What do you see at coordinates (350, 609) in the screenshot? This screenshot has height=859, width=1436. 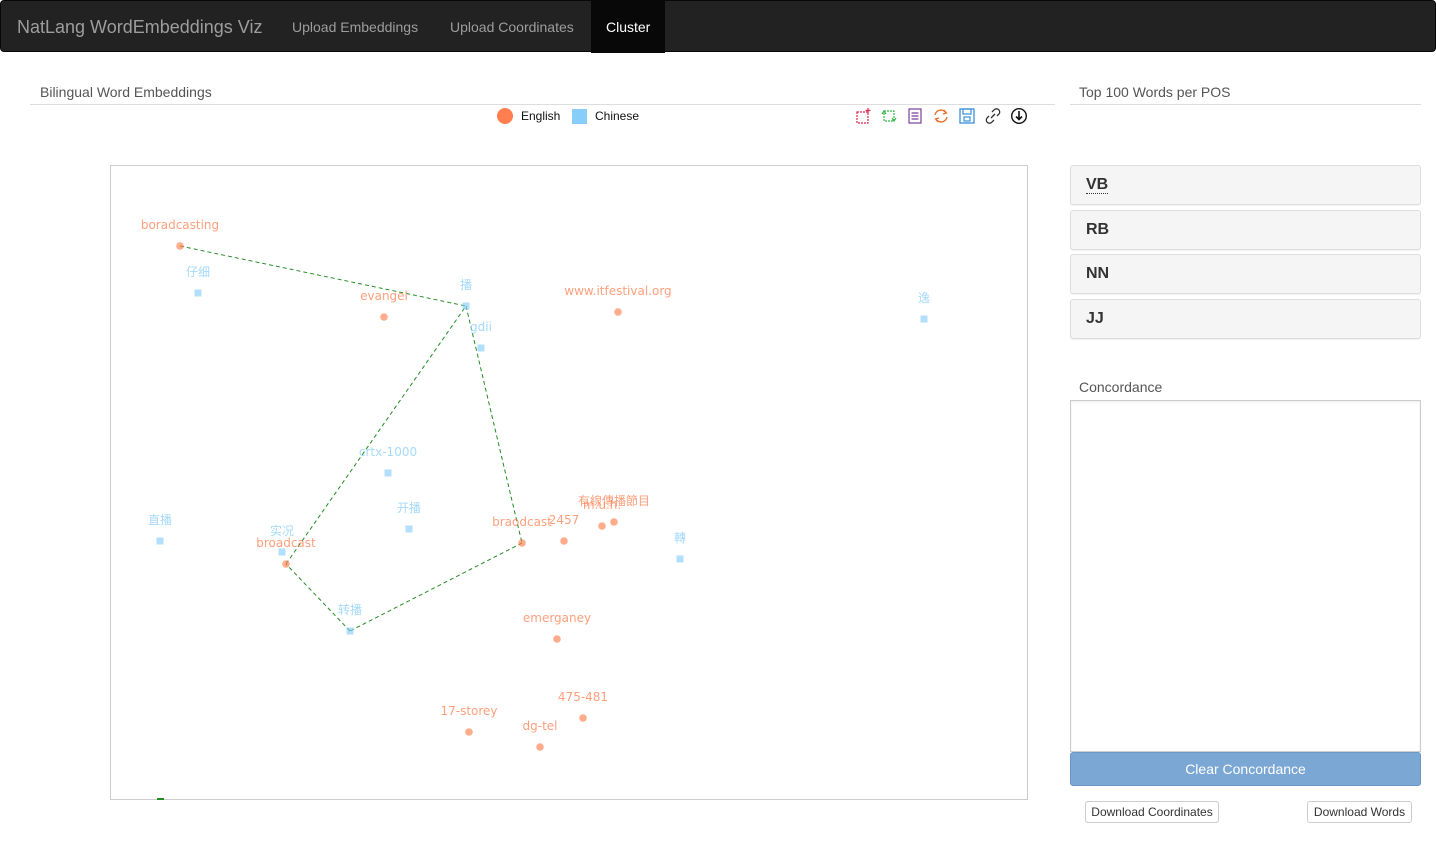 I see `point-label: 转播` at bounding box center [350, 609].